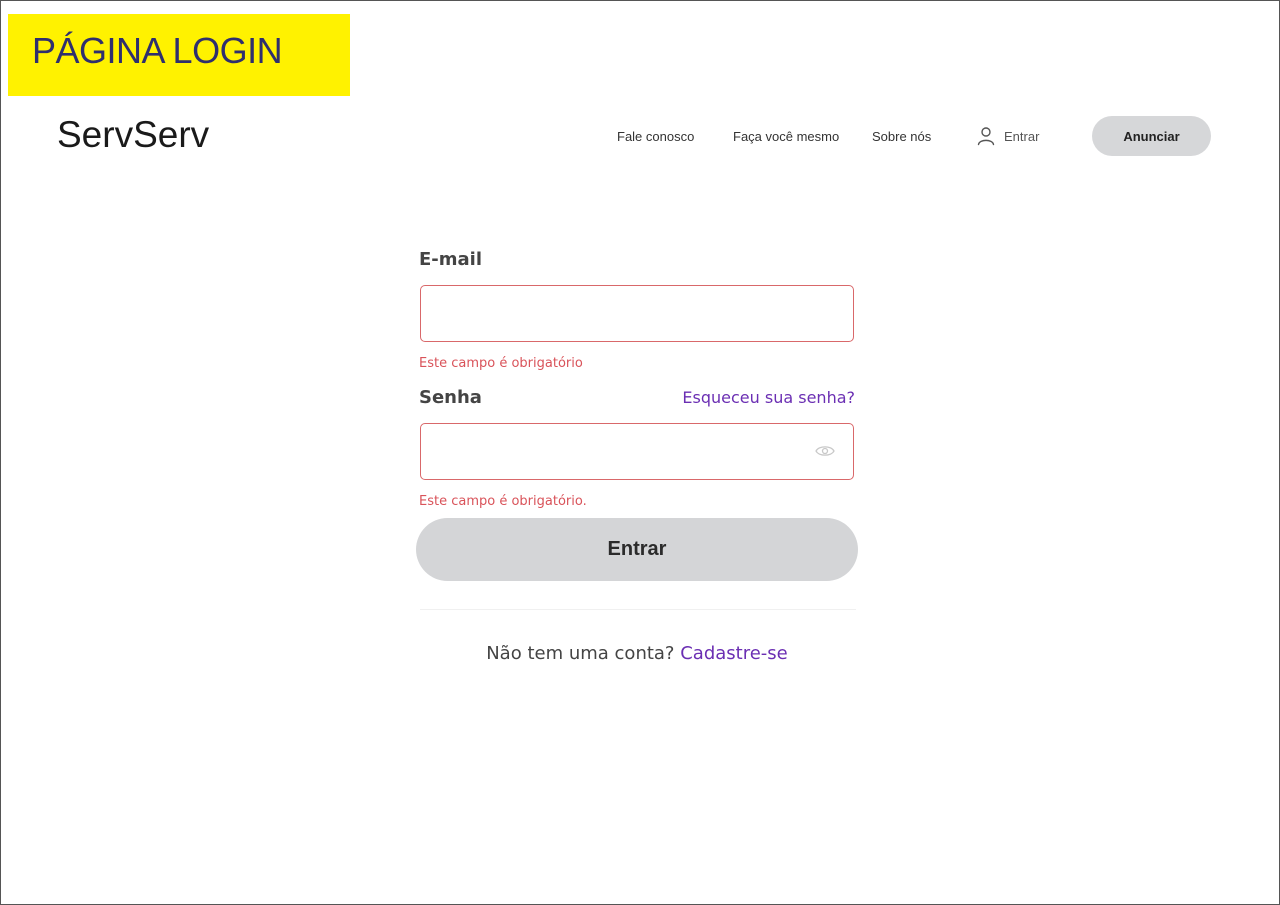 The image size is (1280, 905). Describe the element at coordinates (1022, 136) in the screenshot. I see `nav-login-label: Entrar` at that location.